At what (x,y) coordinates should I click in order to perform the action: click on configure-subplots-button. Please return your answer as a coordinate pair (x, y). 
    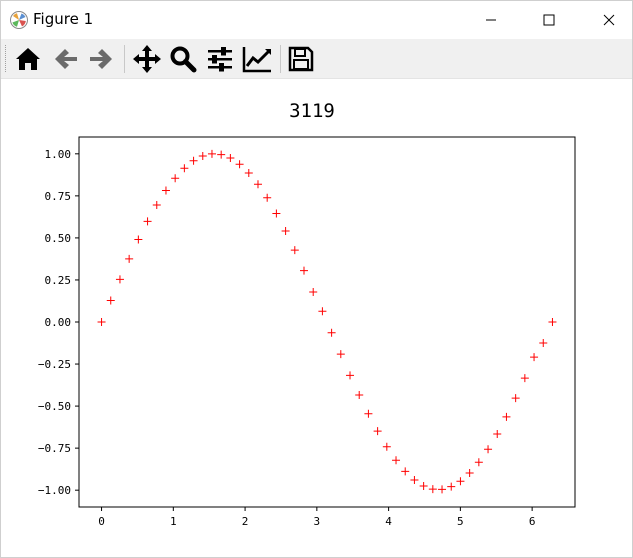
    Looking at the image, I should click on (220, 59).